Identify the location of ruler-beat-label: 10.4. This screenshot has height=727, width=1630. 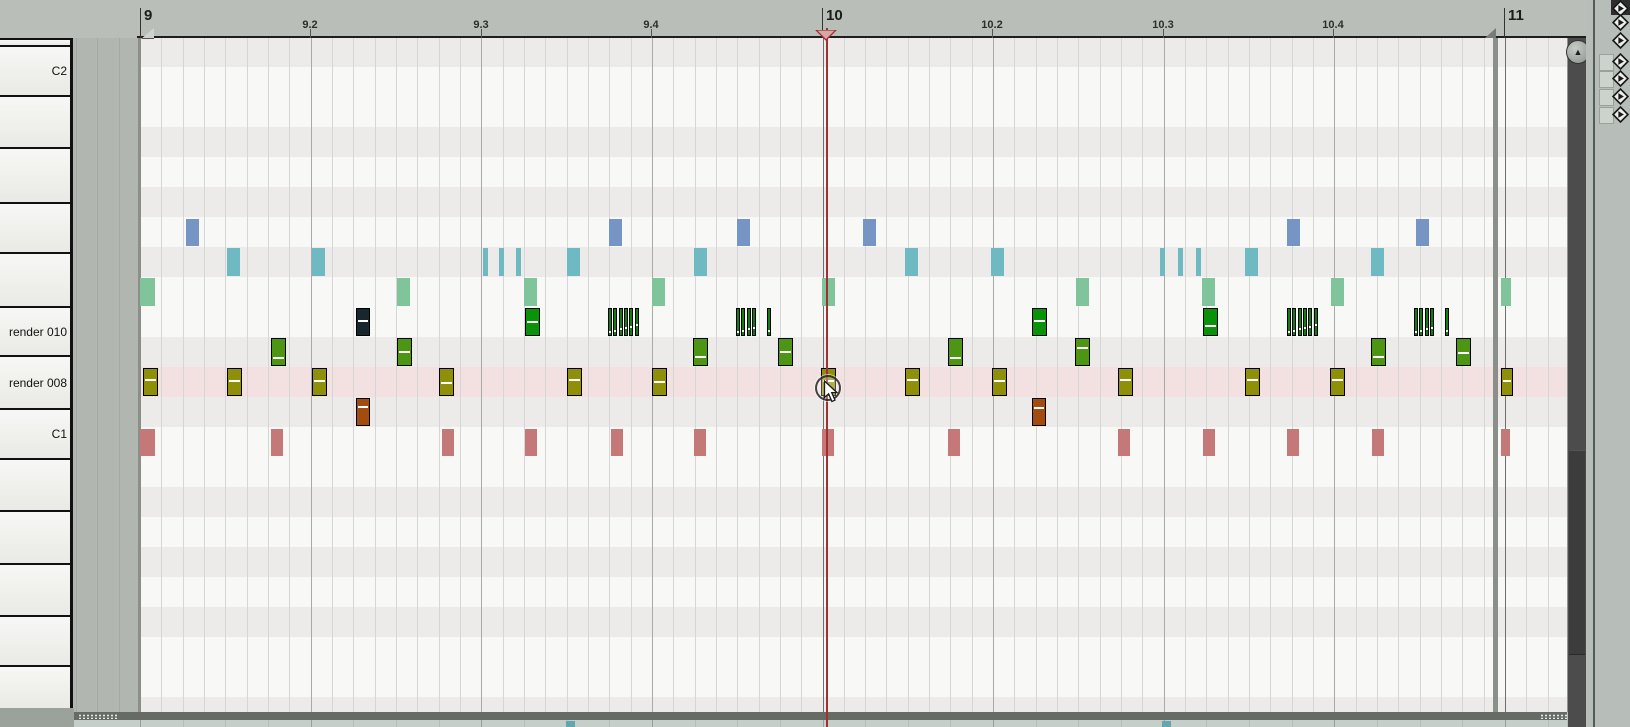
(1332, 25).